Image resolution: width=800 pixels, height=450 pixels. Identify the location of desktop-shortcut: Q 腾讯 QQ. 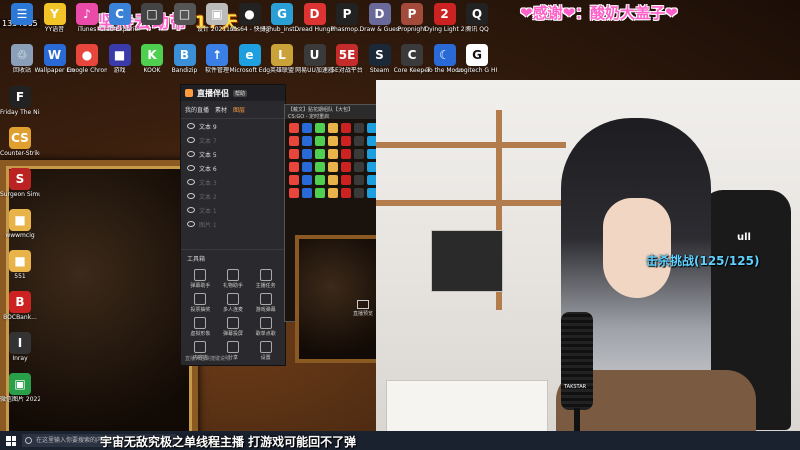
(477, 18).